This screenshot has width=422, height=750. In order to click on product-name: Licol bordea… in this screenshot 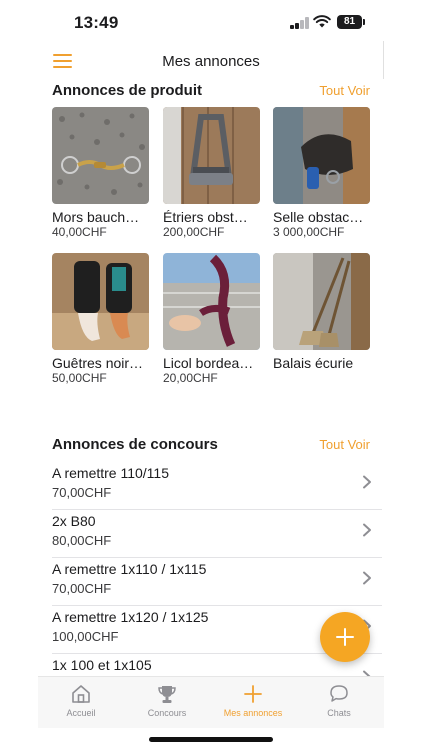, I will do `click(208, 363)`.